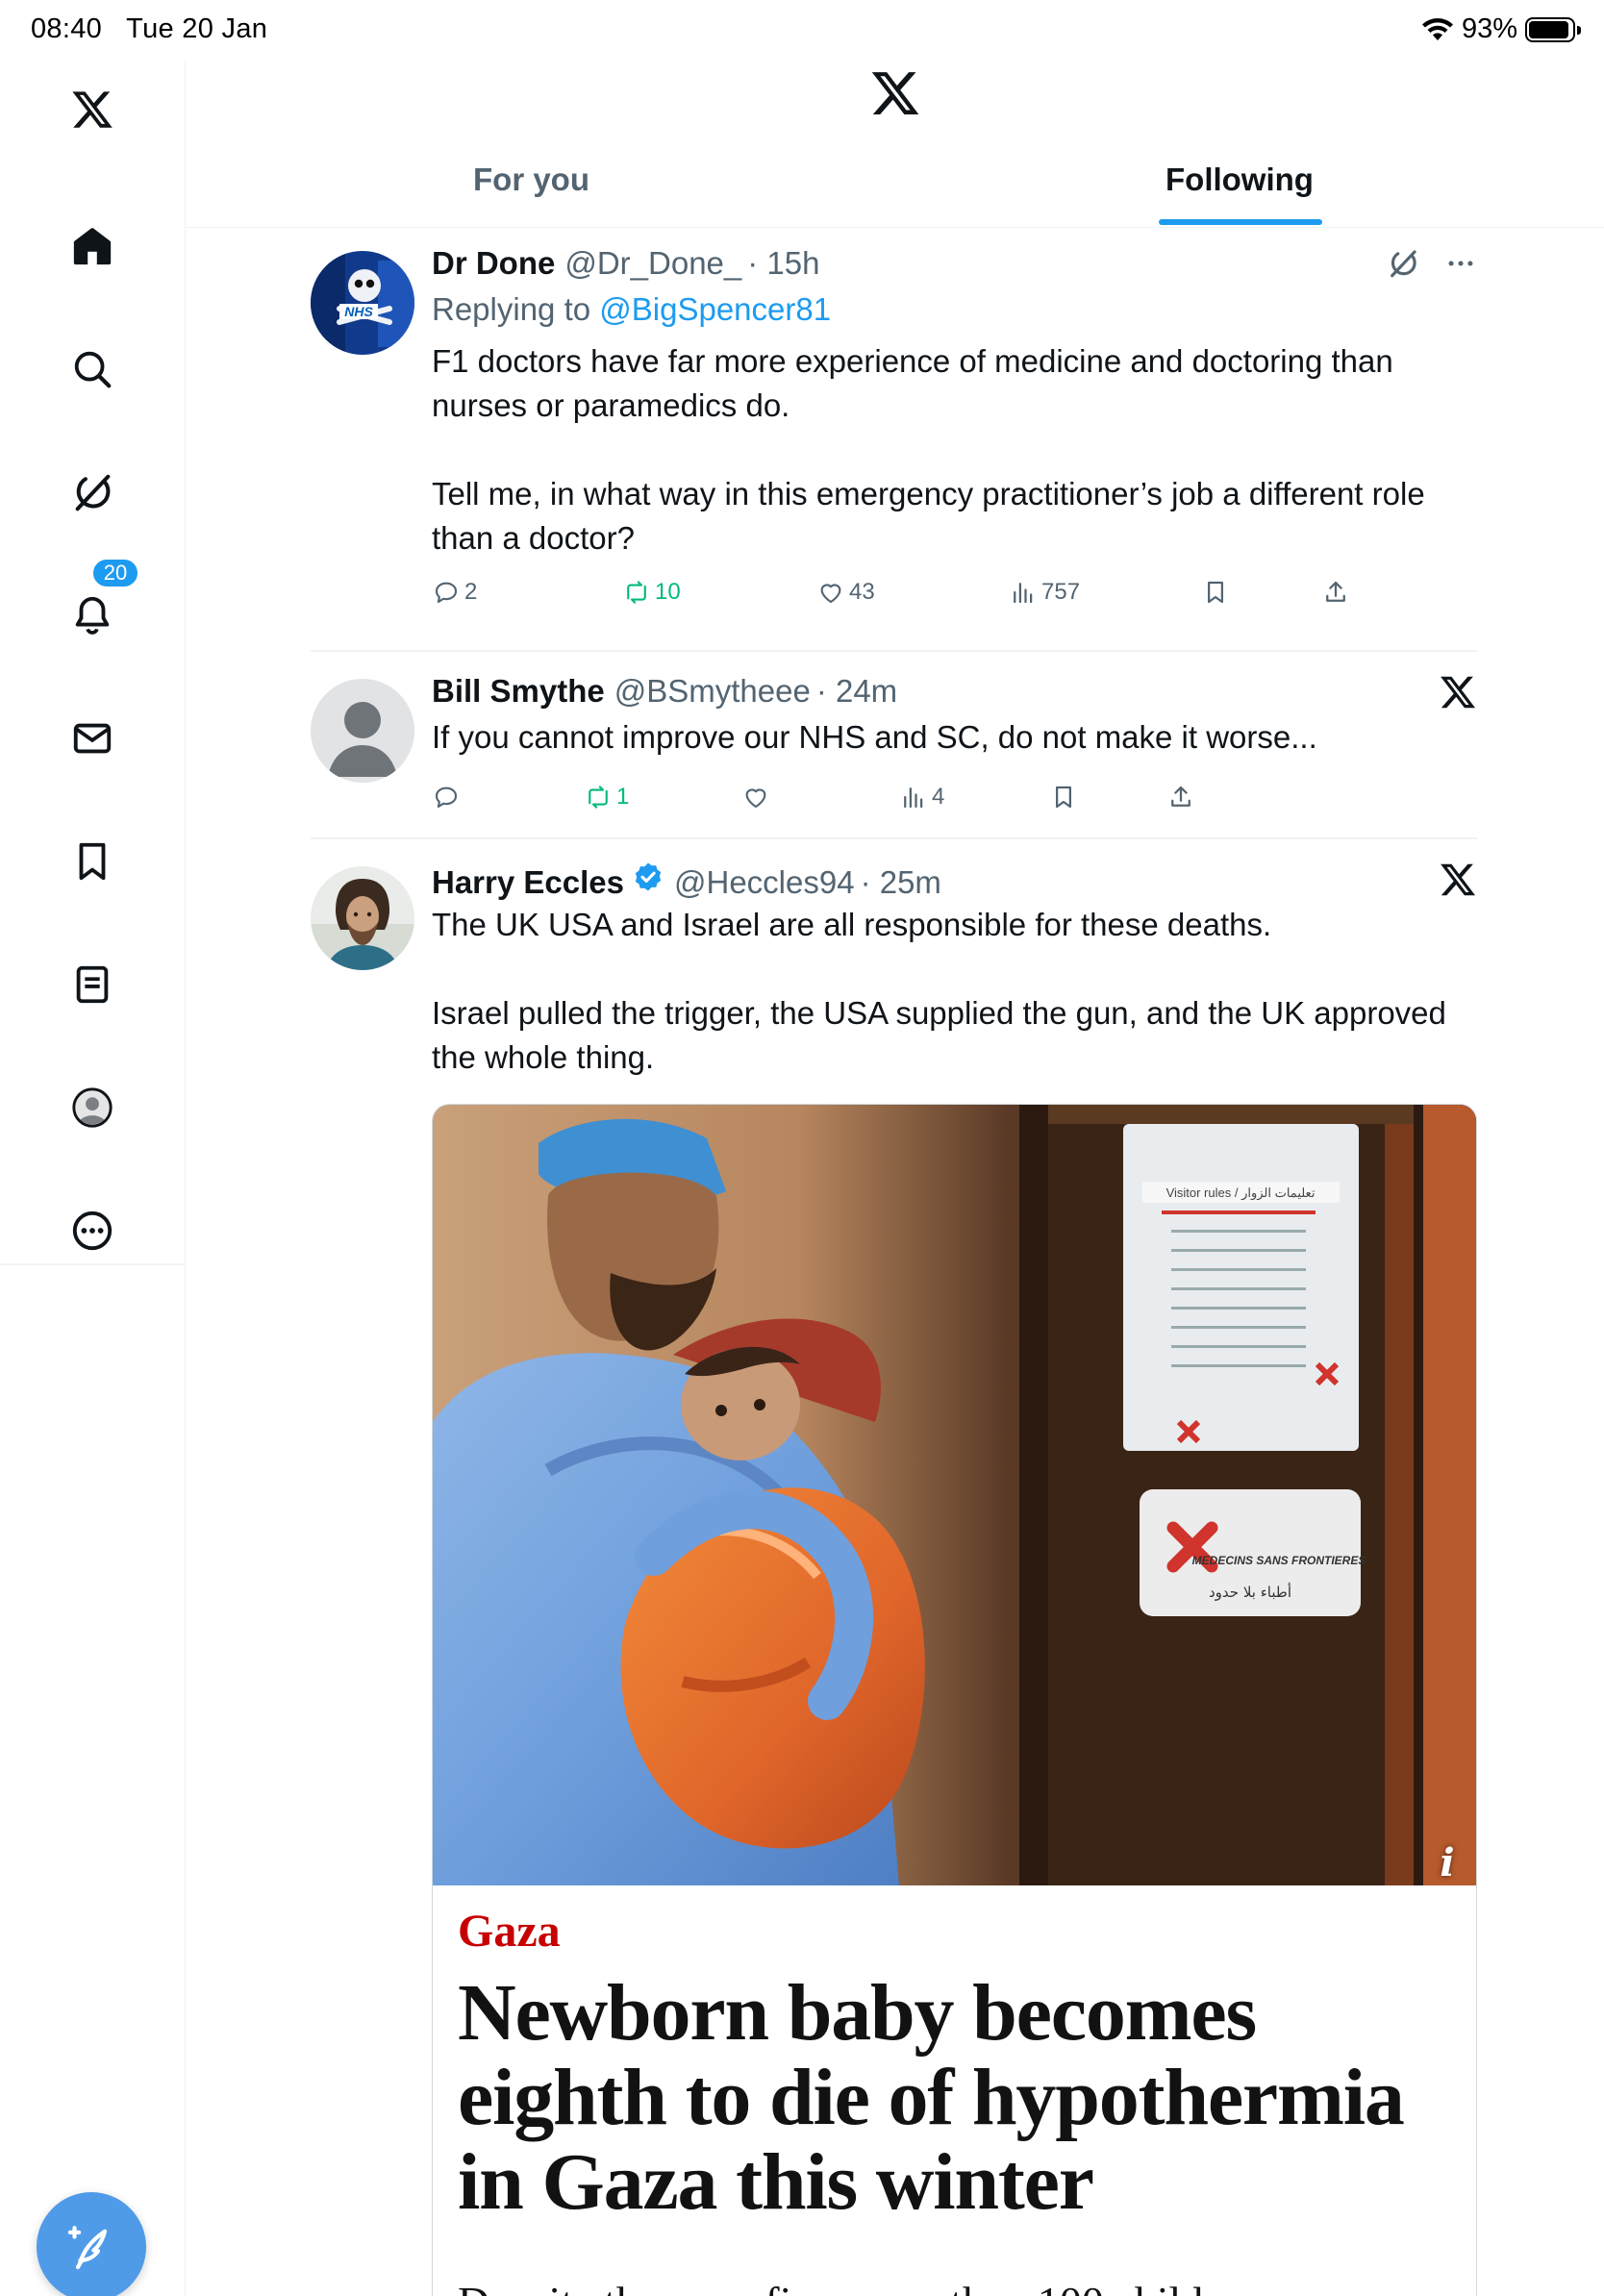  What do you see at coordinates (802, 31) in the screenshot?
I see `status-bar: 08:40 Tue 20 Jan 93%` at bounding box center [802, 31].